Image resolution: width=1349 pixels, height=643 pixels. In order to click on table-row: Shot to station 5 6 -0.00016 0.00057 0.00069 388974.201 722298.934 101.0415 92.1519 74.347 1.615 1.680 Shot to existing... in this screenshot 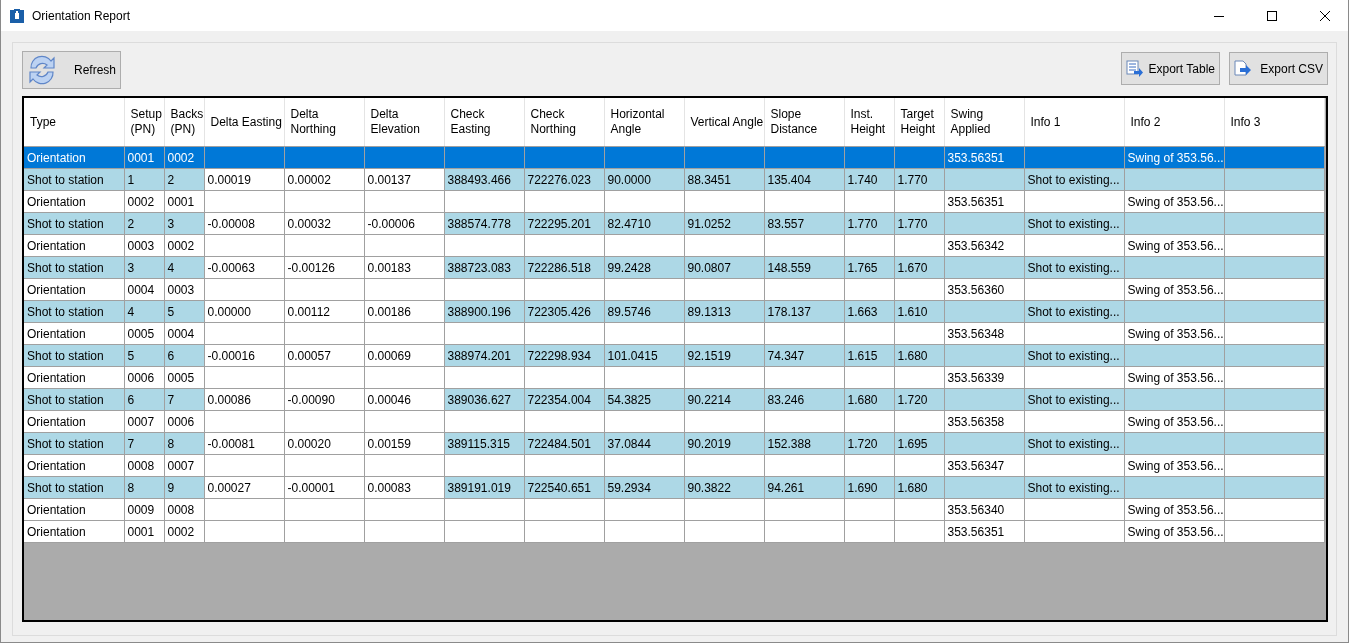, I will do `click(674, 355)`.